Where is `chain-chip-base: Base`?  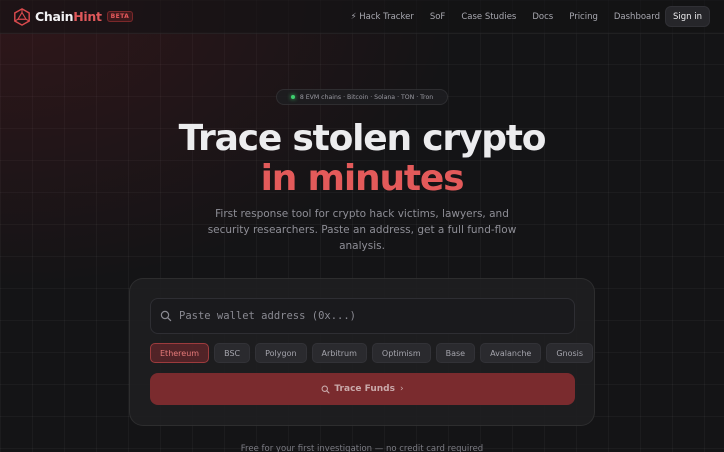 chain-chip-base: Base is located at coordinates (455, 353).